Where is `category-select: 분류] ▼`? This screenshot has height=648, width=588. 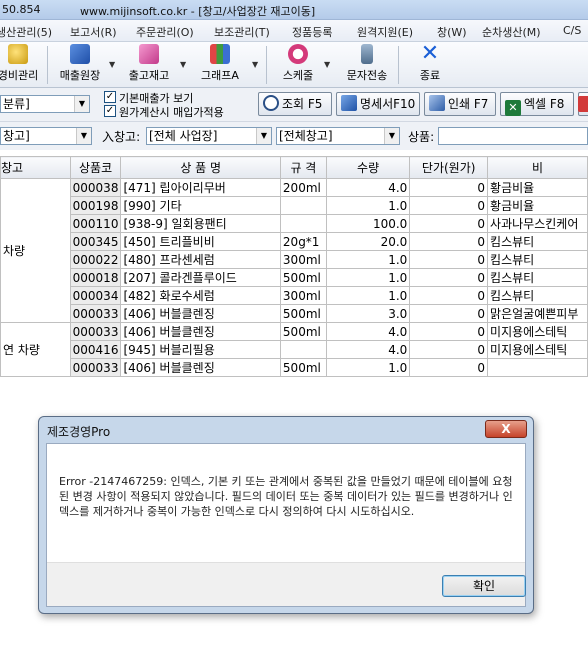
category-select: 분류] ▼ is located at coordinates (45, 104).